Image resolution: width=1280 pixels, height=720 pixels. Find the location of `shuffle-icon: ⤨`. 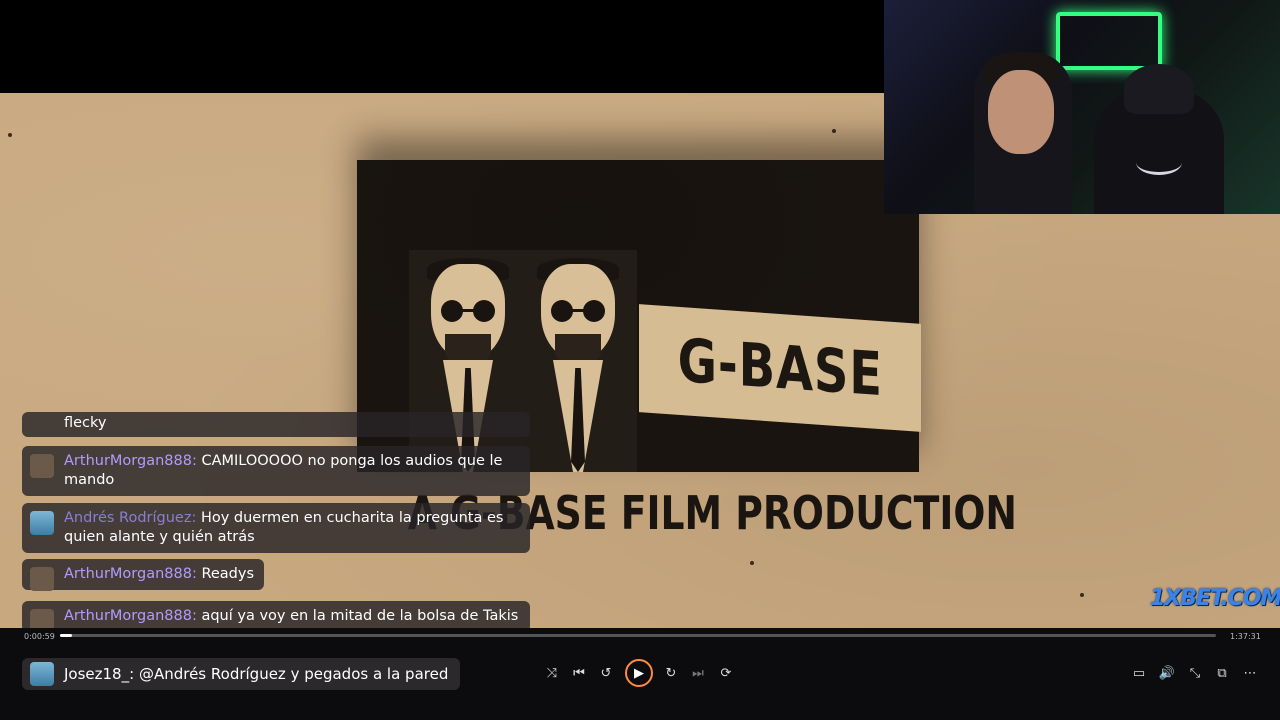

shuffle-icon: ⤨ is located at coordinates (552, 673).